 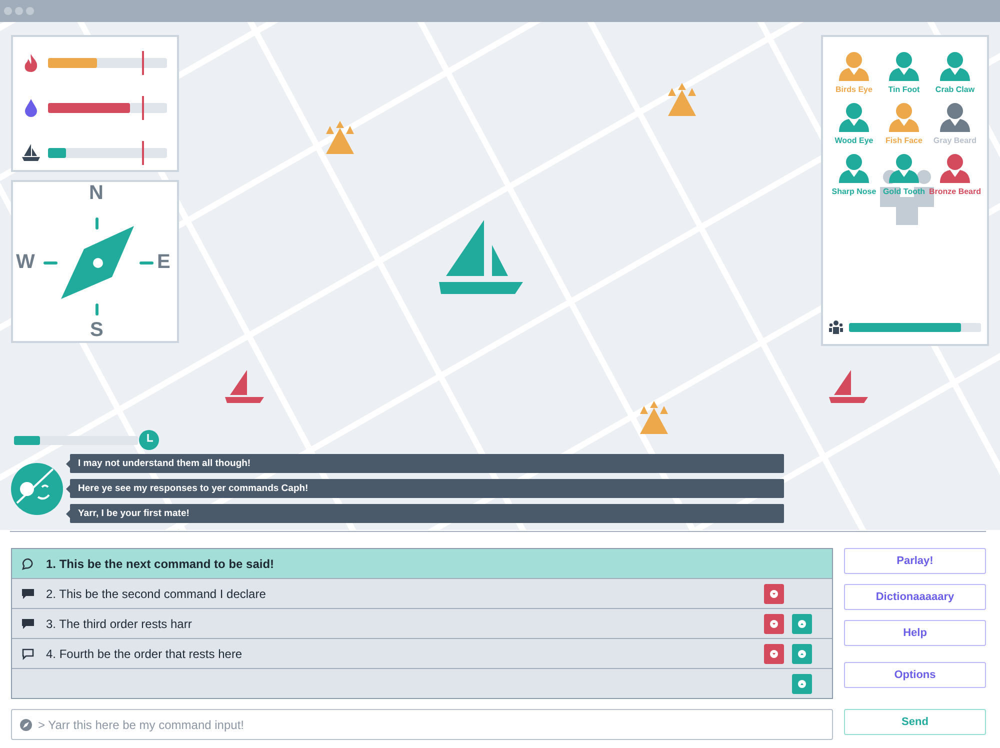 I want to click on group-icon, so click(x=836, y=327).